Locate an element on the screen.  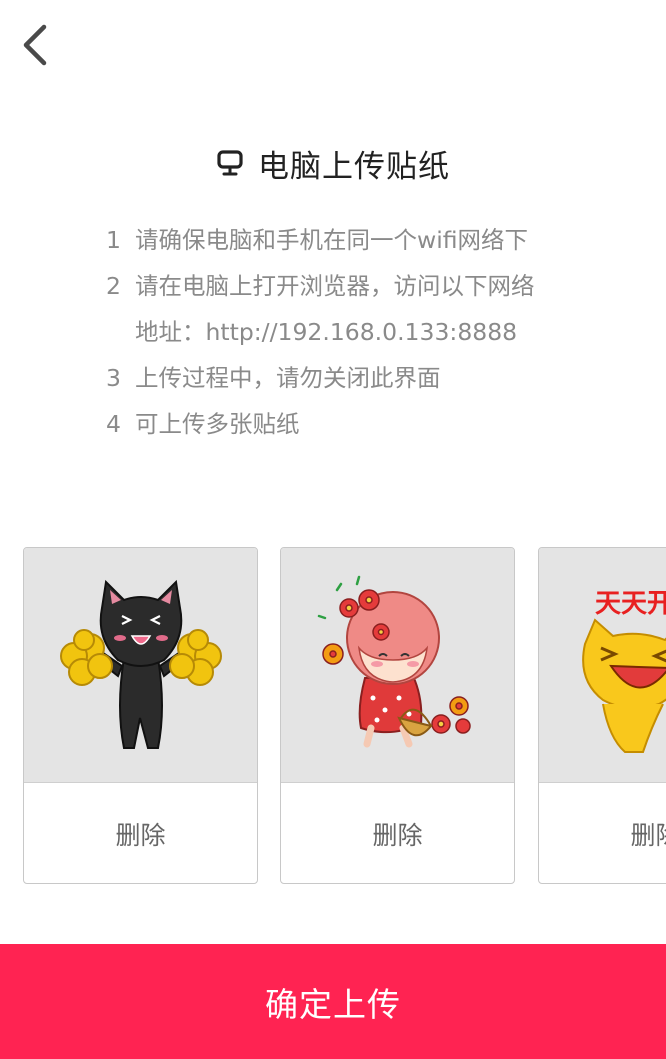
step-number: 4 is located at coordinates (113, 424).